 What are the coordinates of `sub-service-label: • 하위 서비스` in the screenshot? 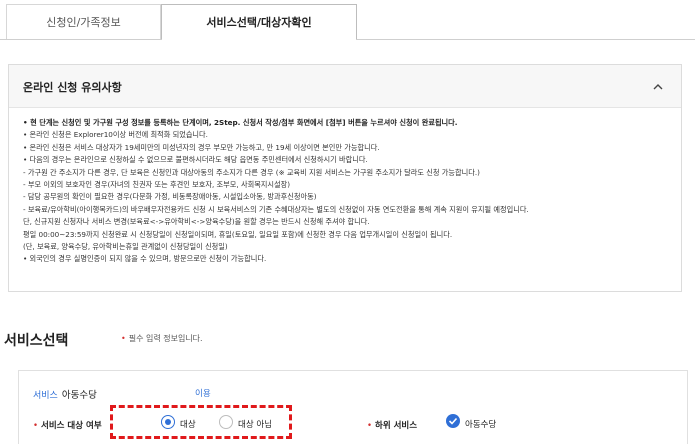 It's located at (392, 425).